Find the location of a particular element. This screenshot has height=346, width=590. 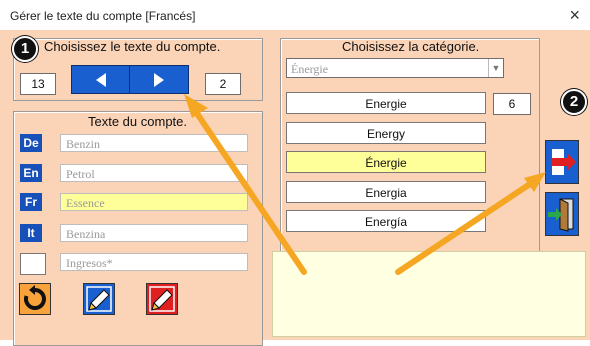

transfer-icon is located at coordinates (564, 162).